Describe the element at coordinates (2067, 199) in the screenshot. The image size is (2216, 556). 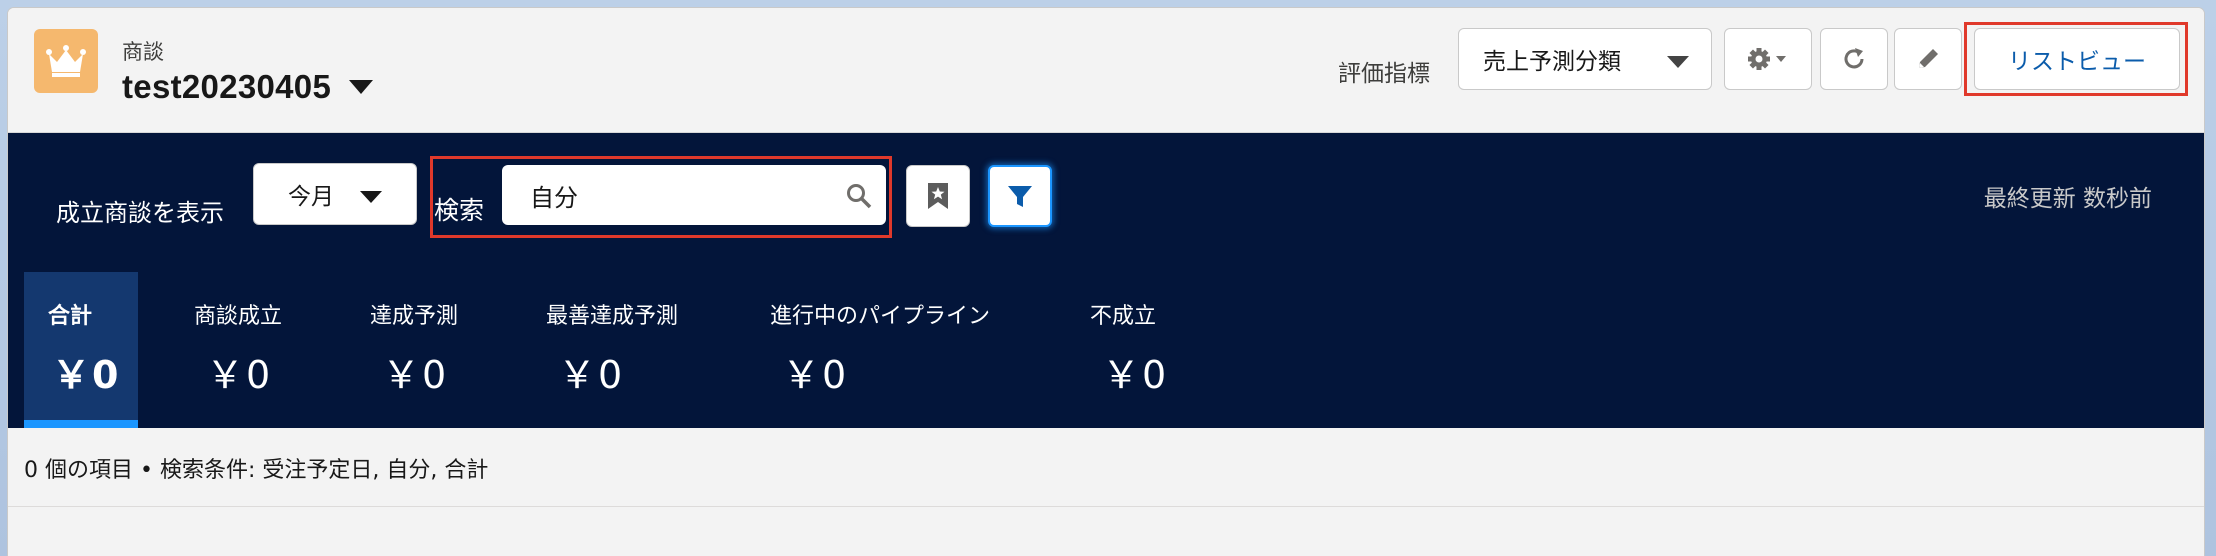
I see `last-updated-text: 最終更新 数秒前` at that location.